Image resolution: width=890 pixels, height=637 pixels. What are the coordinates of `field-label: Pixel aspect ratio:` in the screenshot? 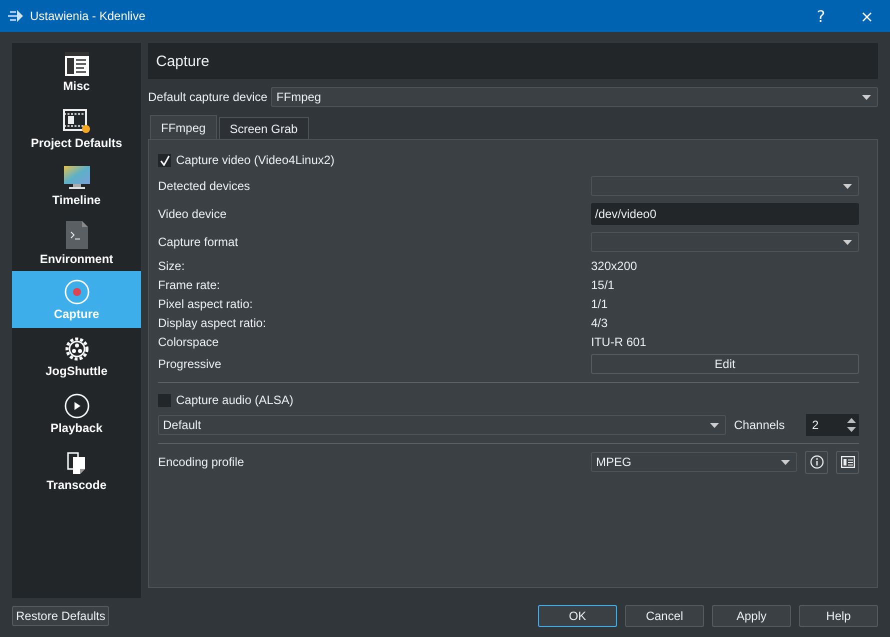 It's located at (206, 303).